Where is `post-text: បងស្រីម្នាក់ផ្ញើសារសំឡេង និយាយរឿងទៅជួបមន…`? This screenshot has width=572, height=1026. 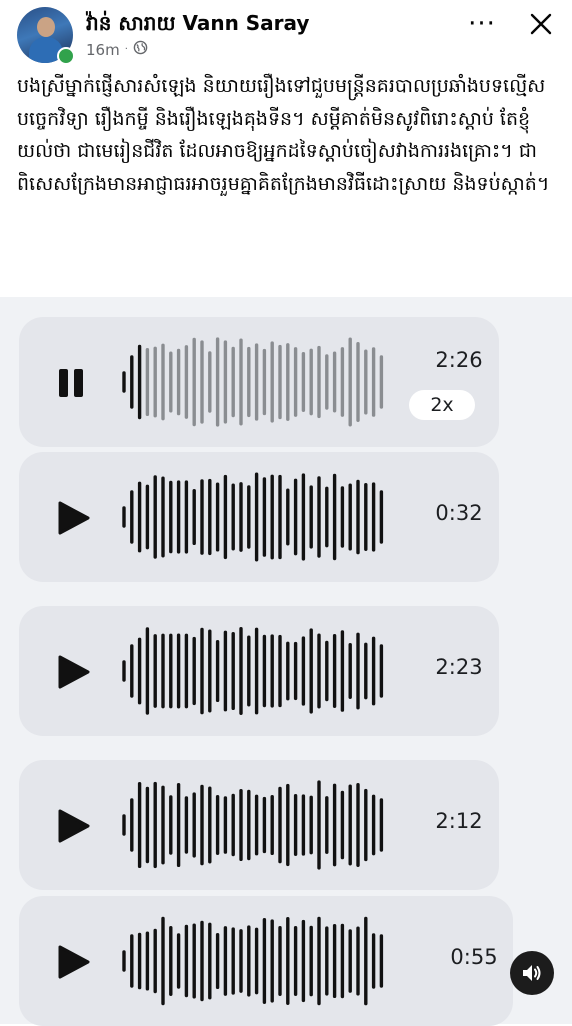
post-text: បងស្រីម្នាក់ផ្ញើសារសំឡេង និយាយរឿងទៅជួបមន… is located at coordinates (283, 135).